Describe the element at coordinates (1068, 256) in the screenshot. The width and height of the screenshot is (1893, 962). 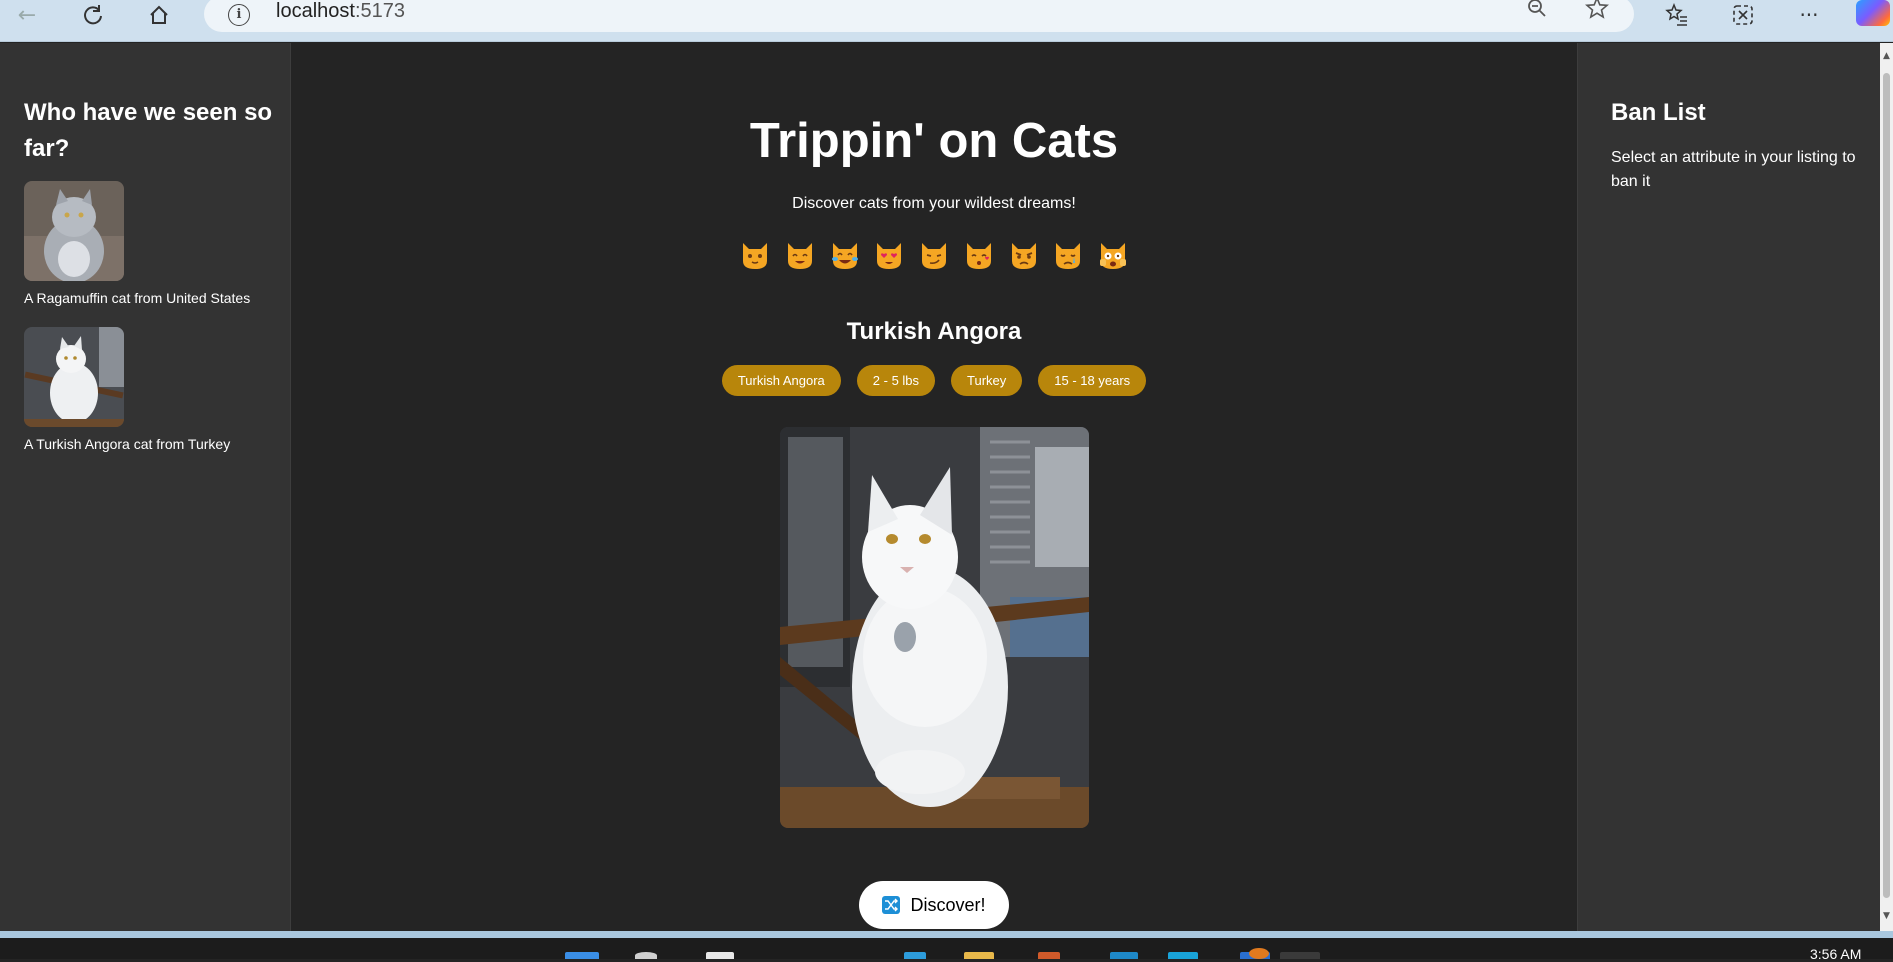
I see `crying-cat-icon` at that location.